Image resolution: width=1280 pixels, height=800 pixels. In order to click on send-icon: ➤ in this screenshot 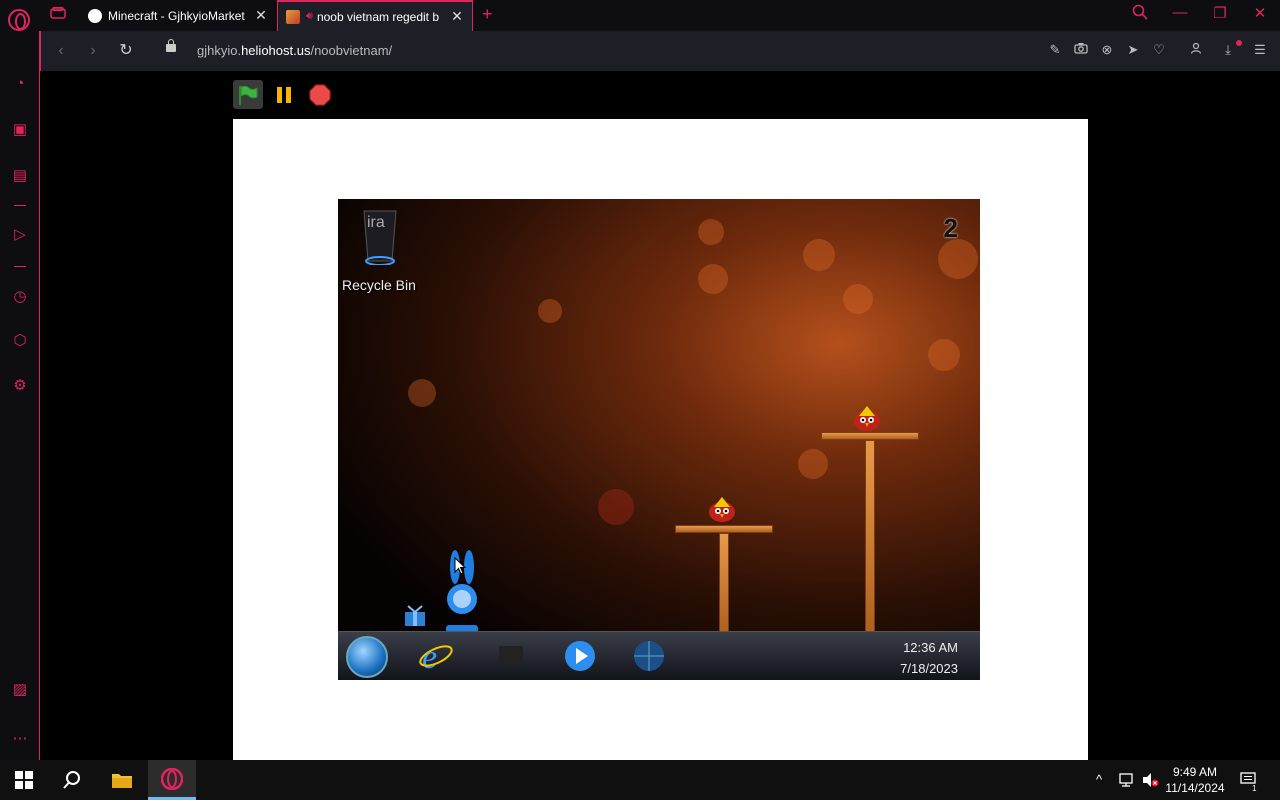, I will do `click(1133, 50)`.